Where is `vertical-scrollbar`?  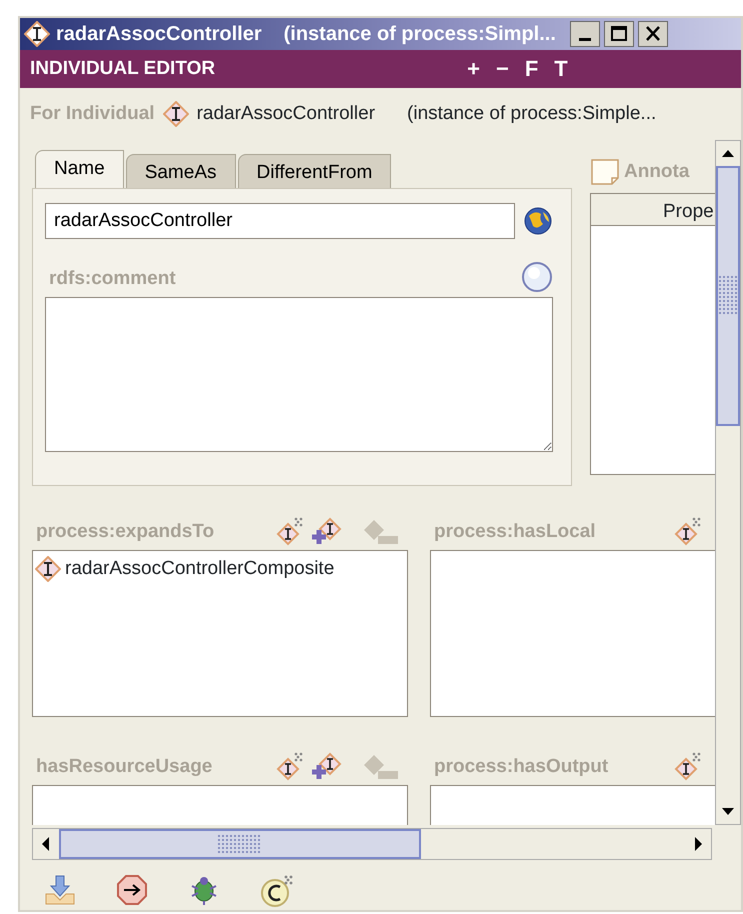
vertical-scrollbar is located at coordinates (728, 482).